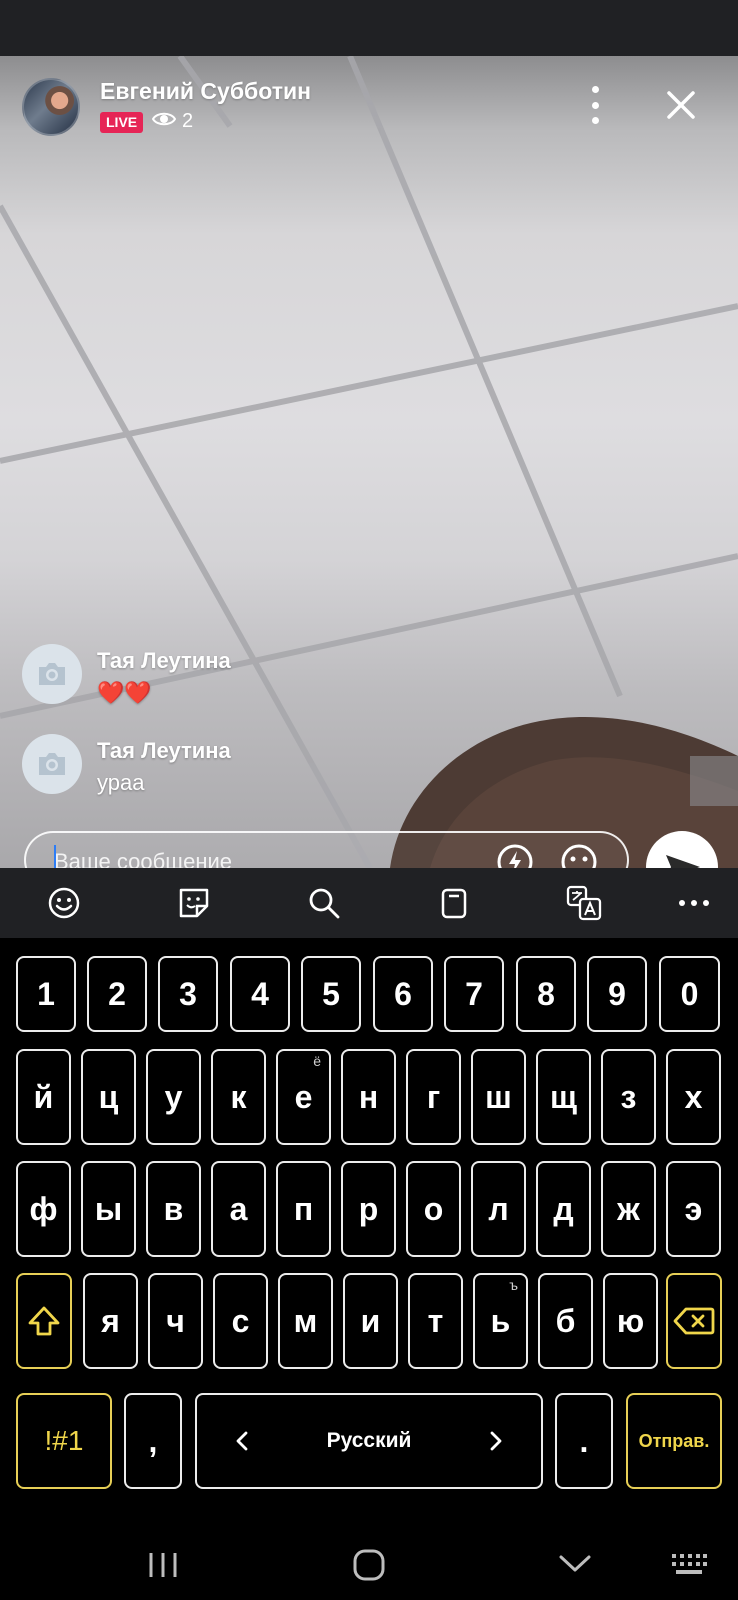 The height and width of the screenshot is (1600, 738). What do you see at coordinates (693, 1097) in the screenshot?
I see `key-х: х` at bounding box center [693, 1097].